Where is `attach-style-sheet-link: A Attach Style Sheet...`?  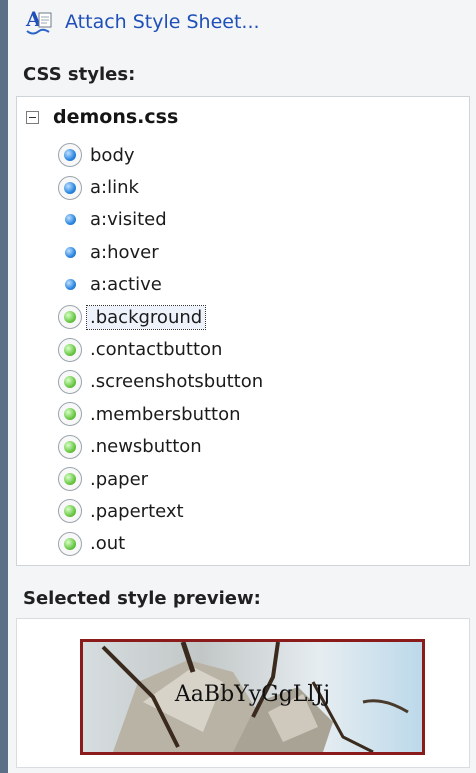
attach-style-sheet-link: A Attach Style Sheet... is located at coordinates (141, 22).